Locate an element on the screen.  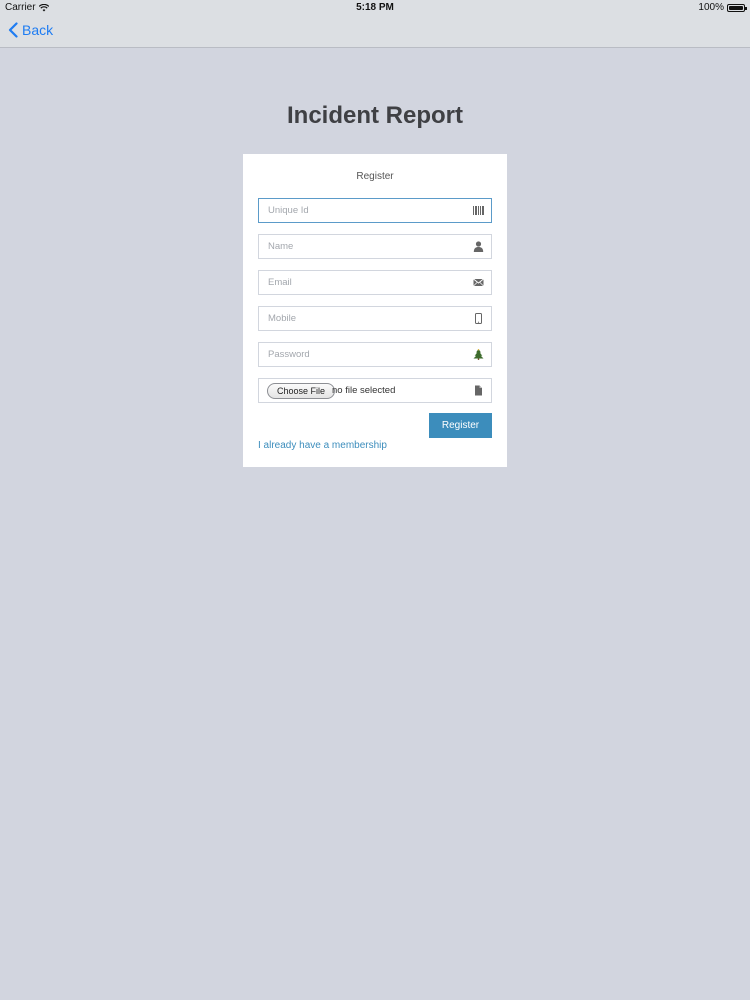
unique-id-field is located at coordinates (375, 210).